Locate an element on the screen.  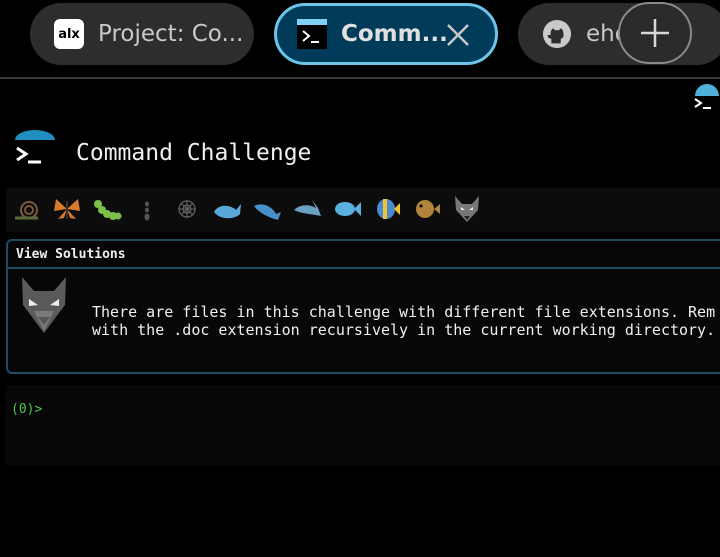
spider-web-icon is located at coordinates (187, 209).